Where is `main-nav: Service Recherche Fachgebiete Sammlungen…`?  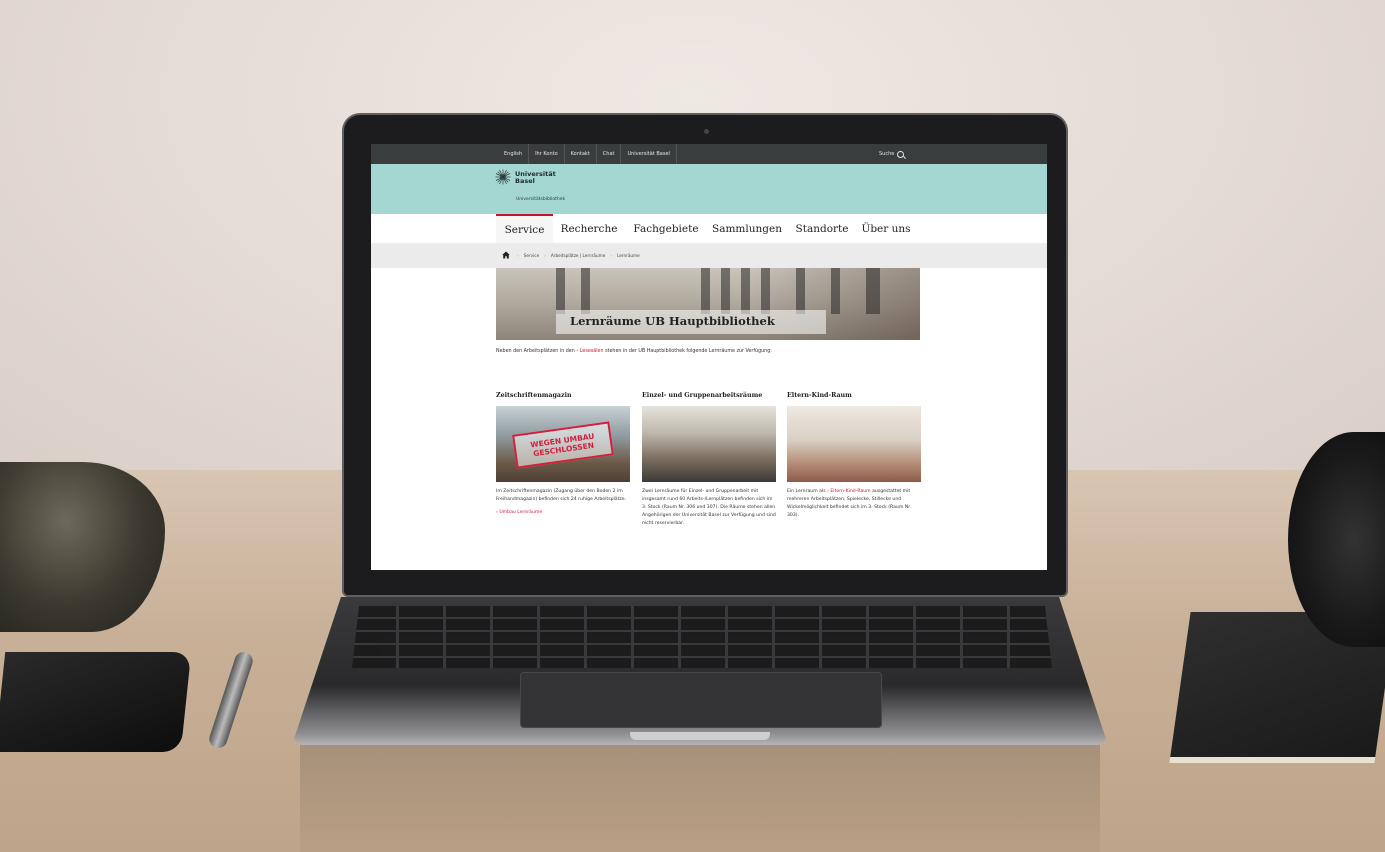
main-nav: Service Recherche Fachgebiete Sammlungen… is located at coordinates (709, 229).